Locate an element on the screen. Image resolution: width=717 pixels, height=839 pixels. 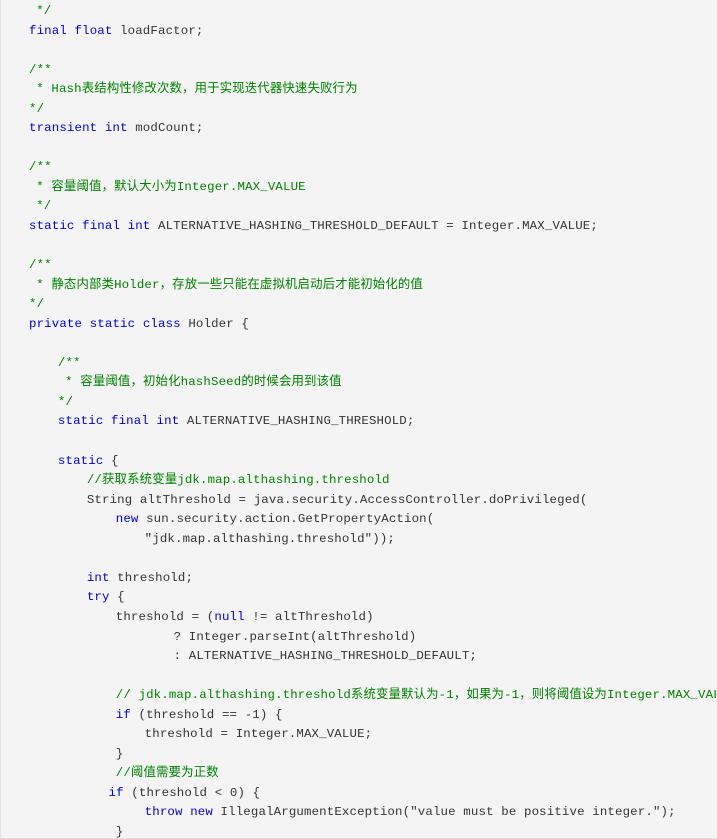
code-line: transient int modCount; is located at coordinates (358, 129).